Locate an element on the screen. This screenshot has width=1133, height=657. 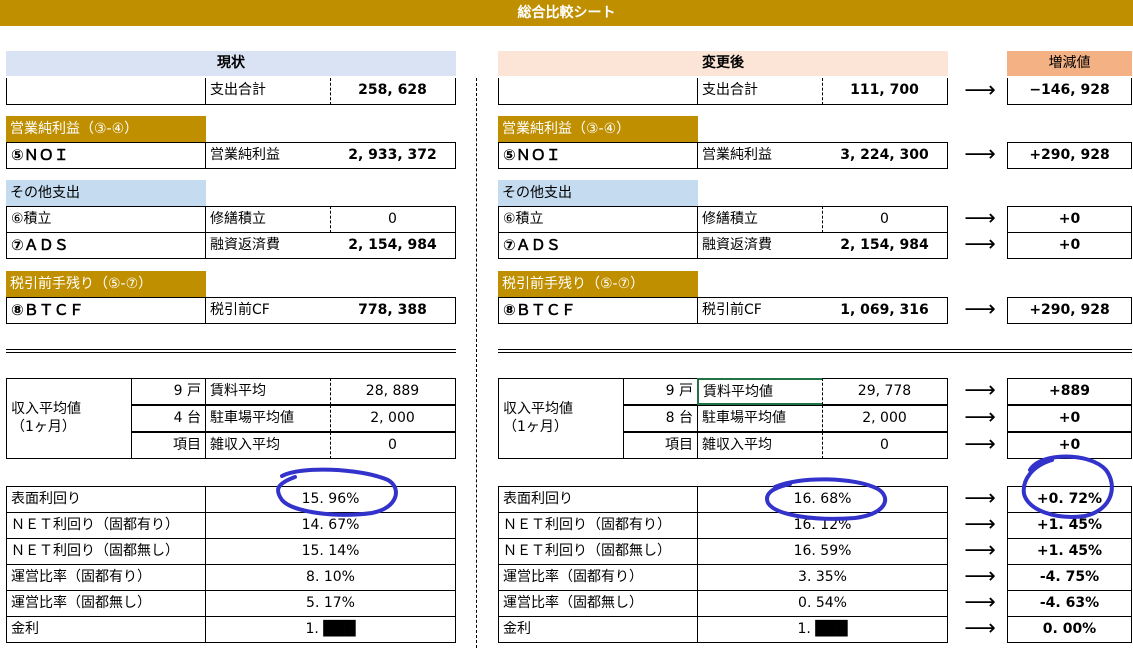
annotation-circle-current is located at coordinates (337, 492).